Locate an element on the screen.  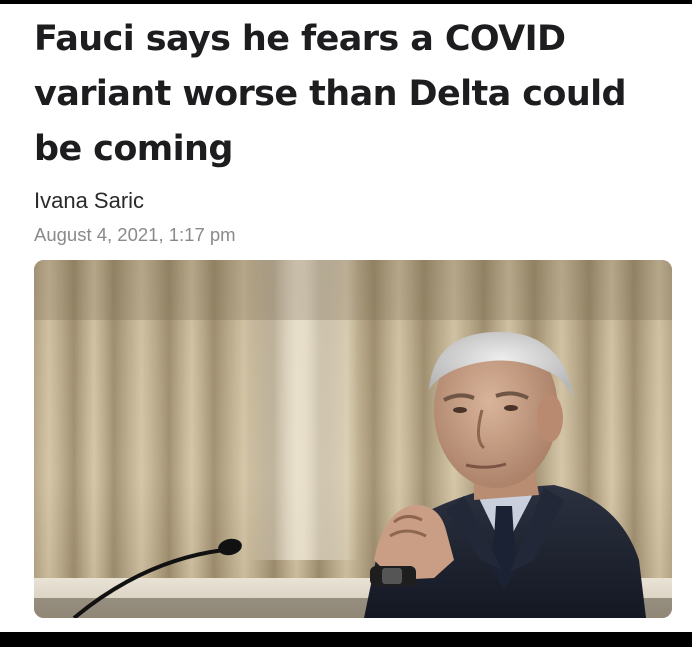
article-timestamp: August 4, 2021, 1:17 pm is located at coordinates (135, 234).